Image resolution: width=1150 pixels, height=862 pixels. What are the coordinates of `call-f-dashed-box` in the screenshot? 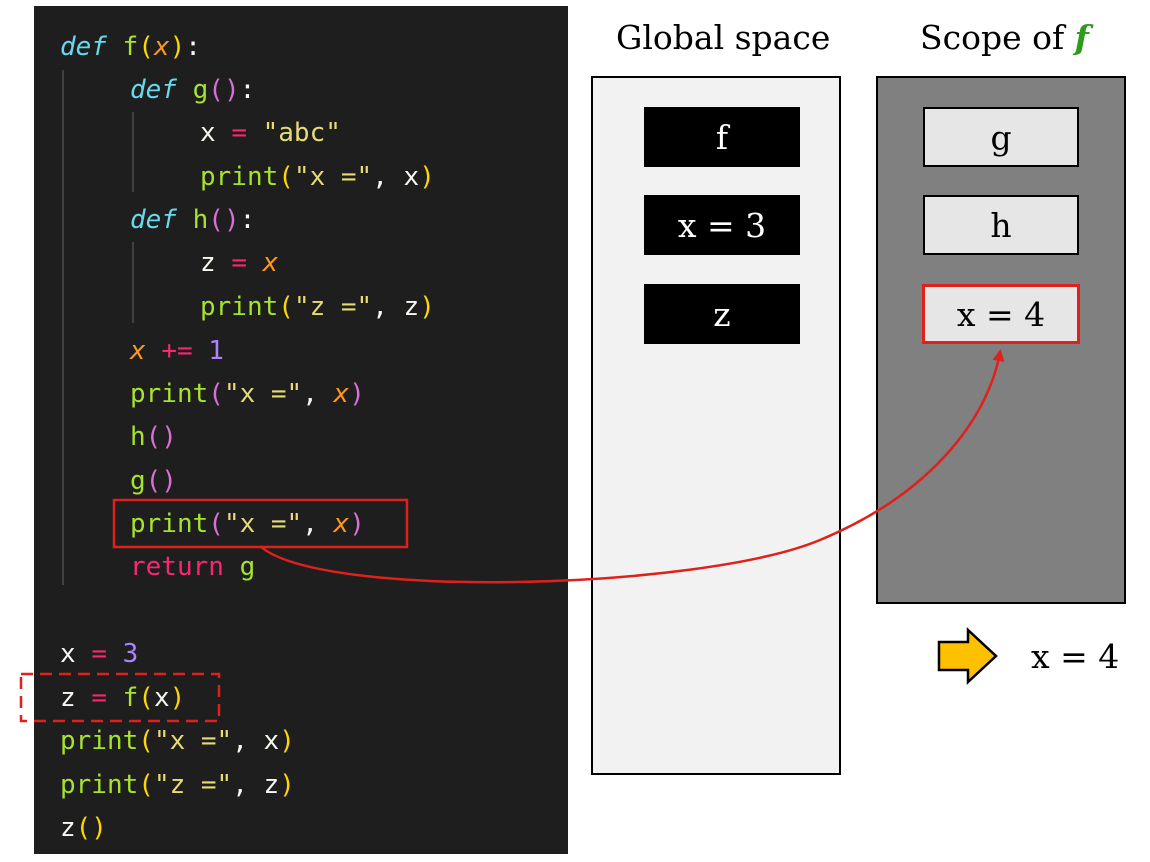 It's located at (120, 697).